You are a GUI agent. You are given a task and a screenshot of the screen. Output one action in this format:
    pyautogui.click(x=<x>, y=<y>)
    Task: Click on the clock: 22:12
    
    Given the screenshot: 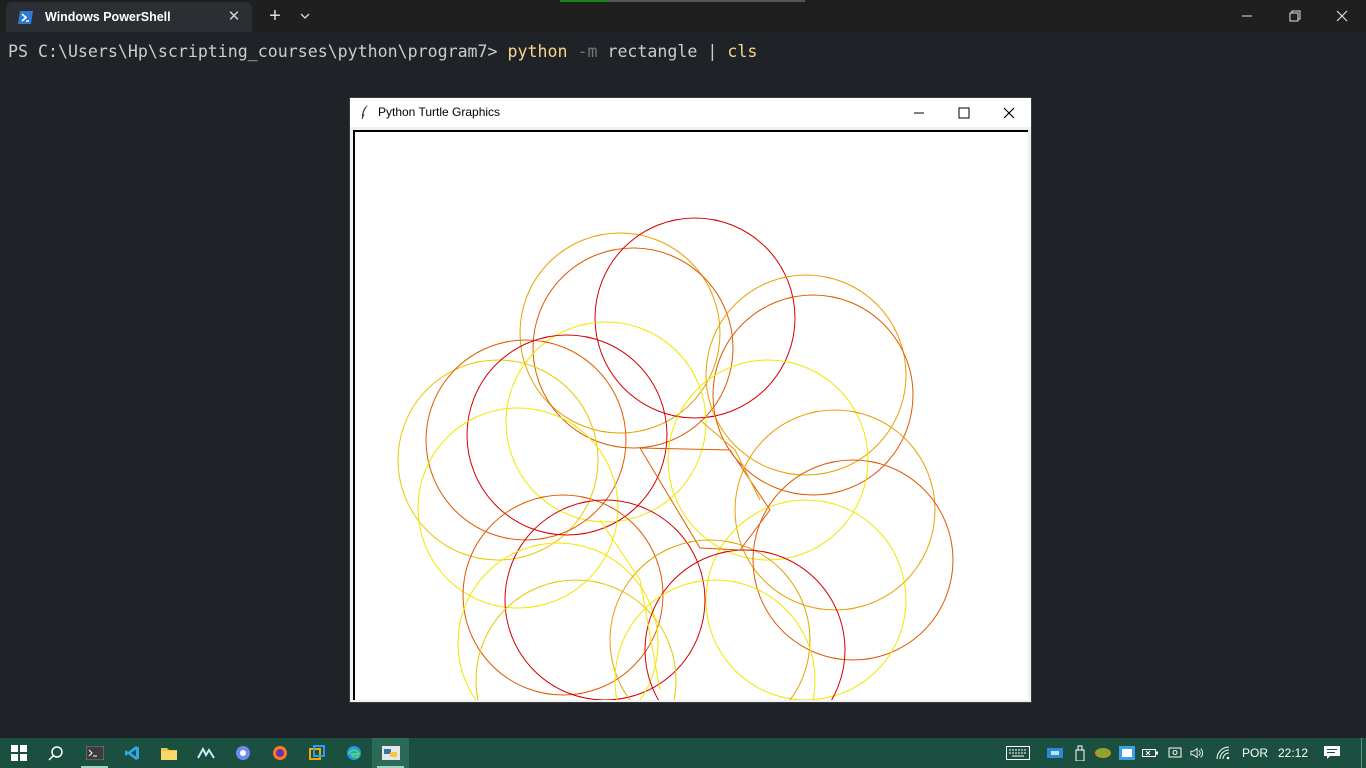 What is the action you would take?
    pyautogui.click(x=1293, y=753)
    